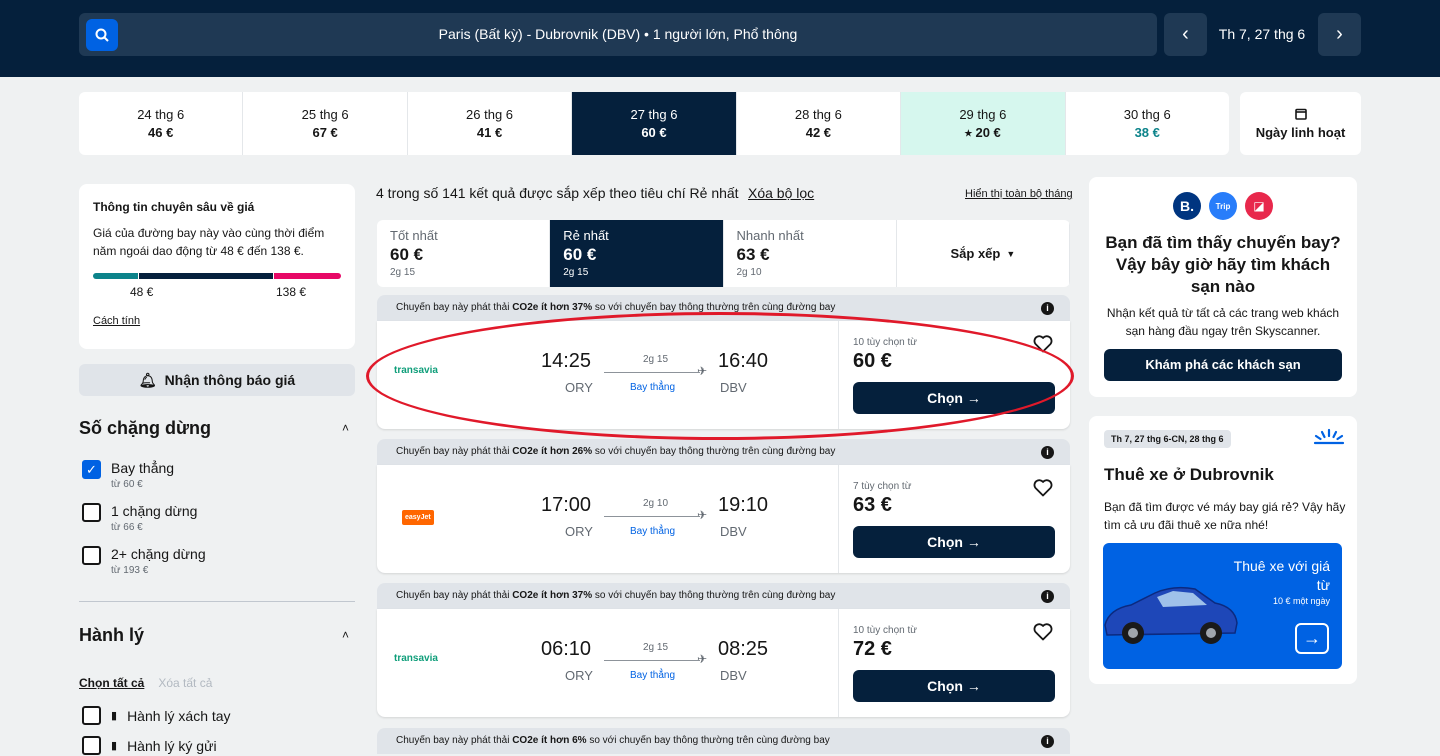 The width and height of the screenshot is (1440, 756). What do you see at coordinates (1147, 123) in the screenshot?
I see `date-cell: 30 thg 6 38 €` at bounding box center [1147, 123].